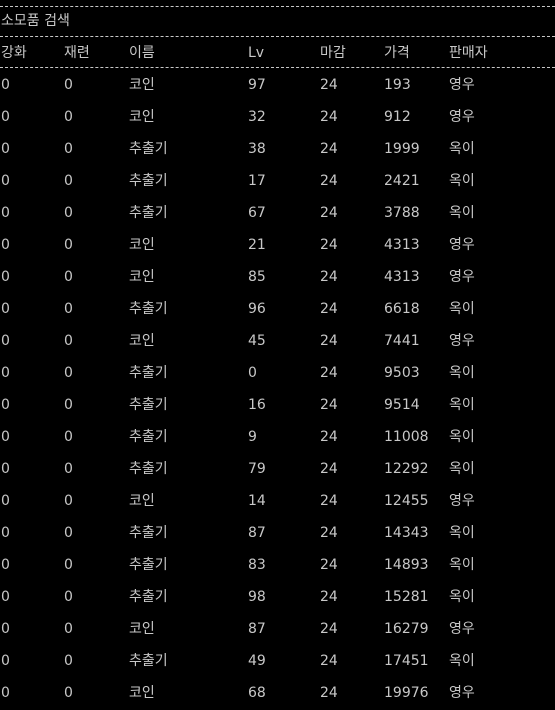 This screenshot has width=555, height=710. I want to click on table-row: 0 0 추출기 87 24 14343 옥이, so click(277, 533).